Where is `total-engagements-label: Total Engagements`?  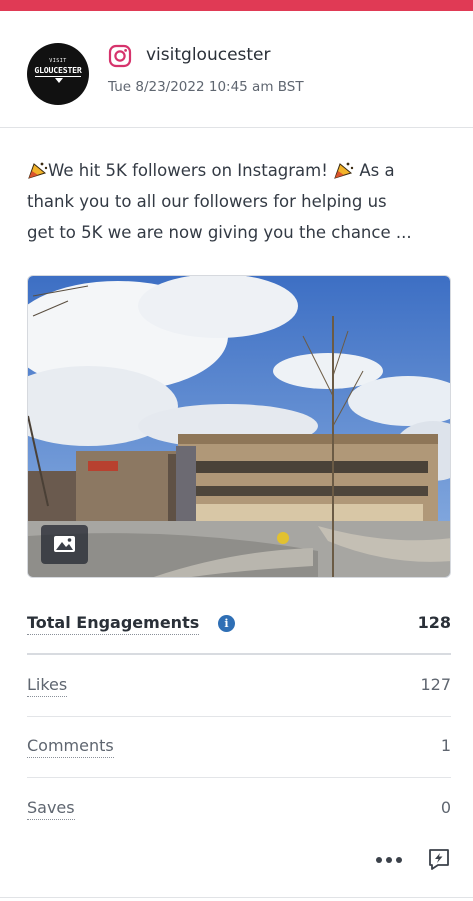 total-engagements-label: Total Engagements is located at coordinates (113, 624).